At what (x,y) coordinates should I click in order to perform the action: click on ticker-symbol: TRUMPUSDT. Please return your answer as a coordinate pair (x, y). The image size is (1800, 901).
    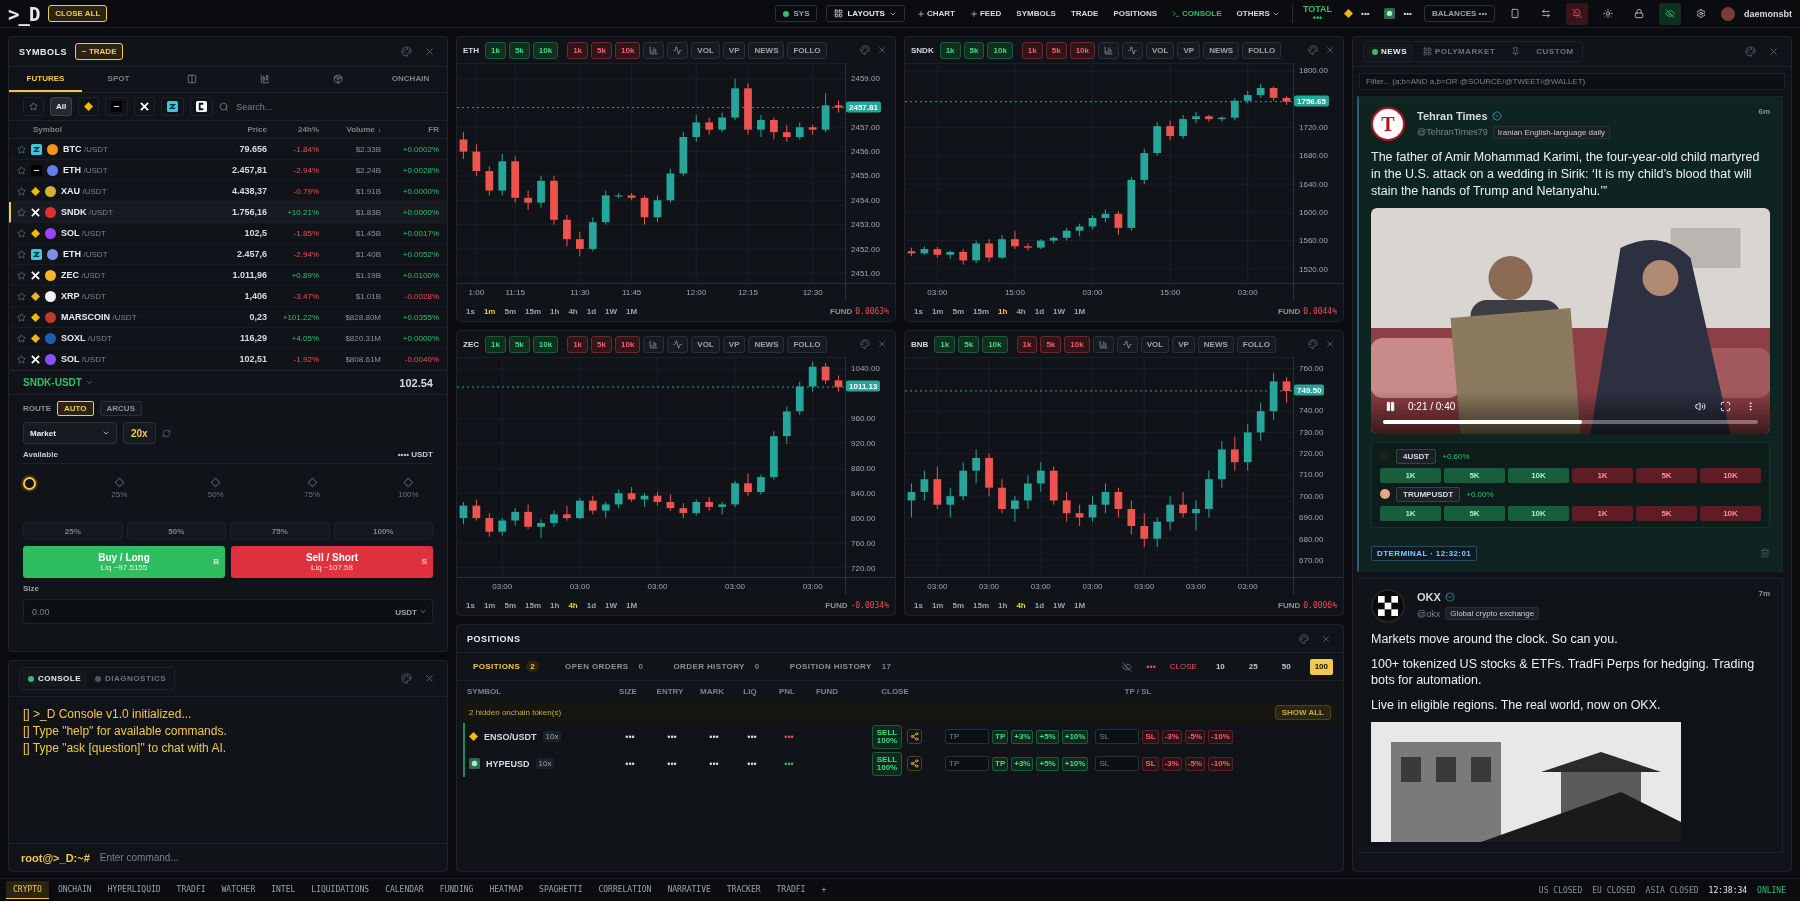
    Looking at the image, I should click on (1428, 494).